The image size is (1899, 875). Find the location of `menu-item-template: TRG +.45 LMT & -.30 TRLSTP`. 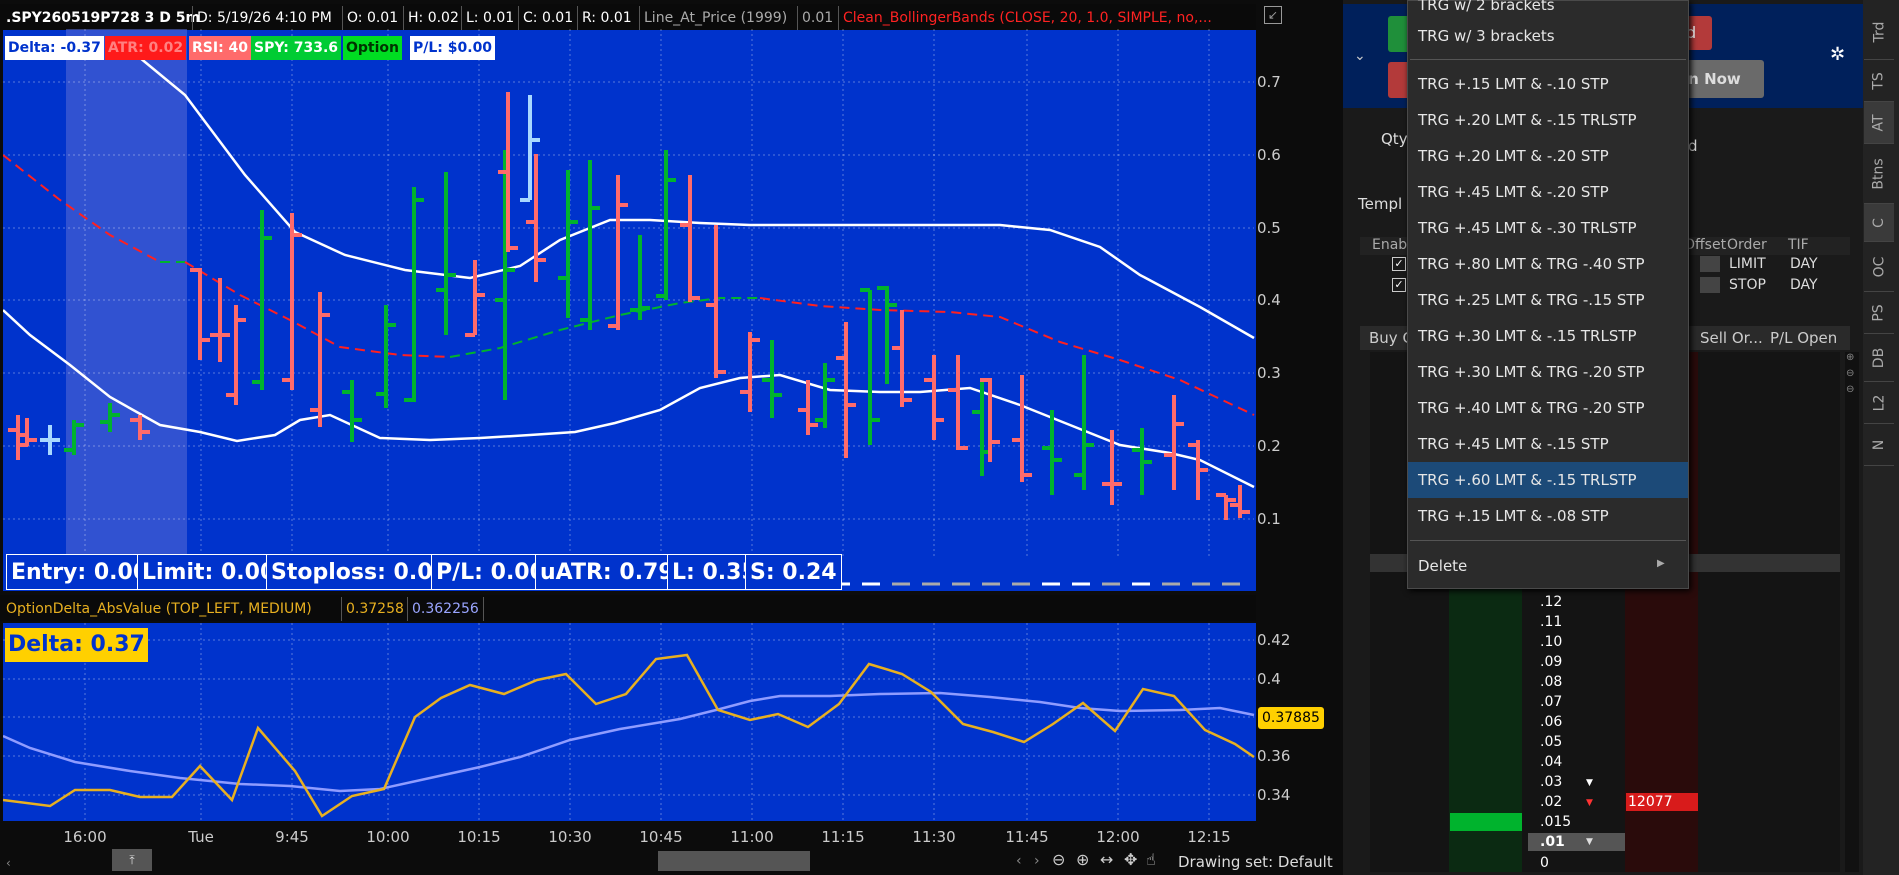

menu-item-template: TRG +.45 LMT & -.30 TRLSTP is located at coordinates (1548, 228).